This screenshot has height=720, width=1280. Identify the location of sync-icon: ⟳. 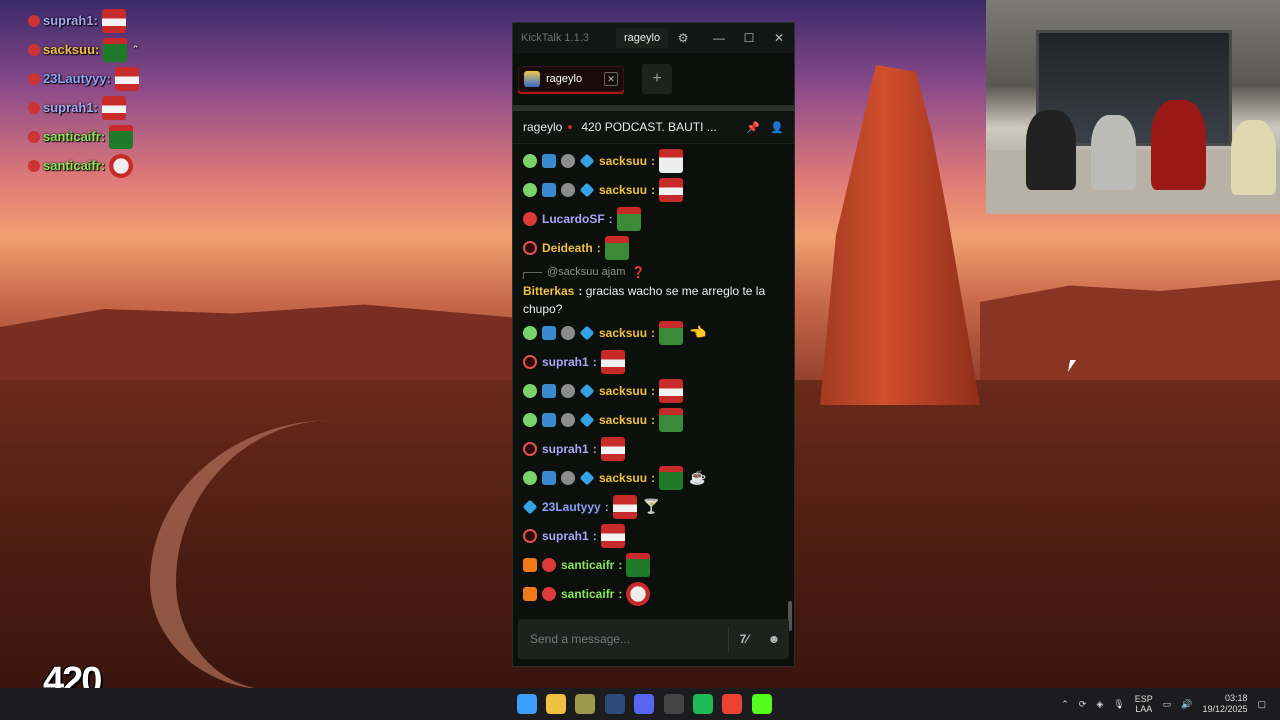
(1083, 704).